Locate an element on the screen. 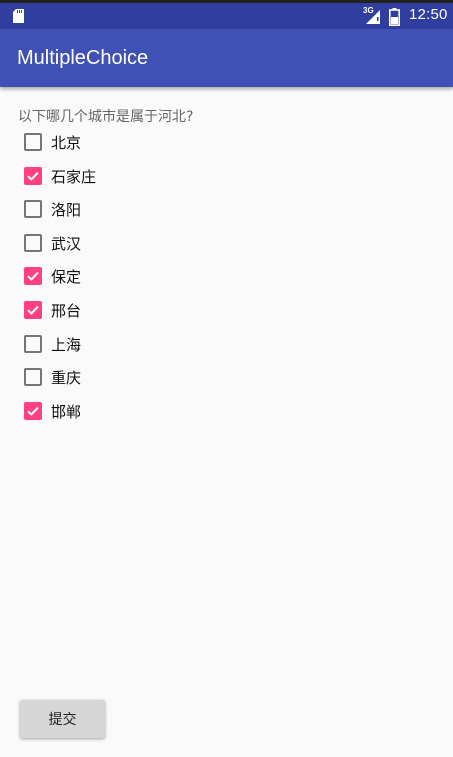 The height and width of the screenshot is (757, 453). option-label: 重庆 is located at coordinates (66, 377).